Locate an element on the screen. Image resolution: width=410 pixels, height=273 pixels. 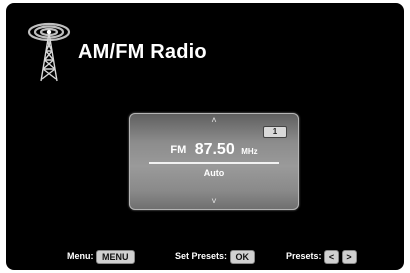
tune-up-arrow-icon: ˄ is located at coordinates (214, 120).